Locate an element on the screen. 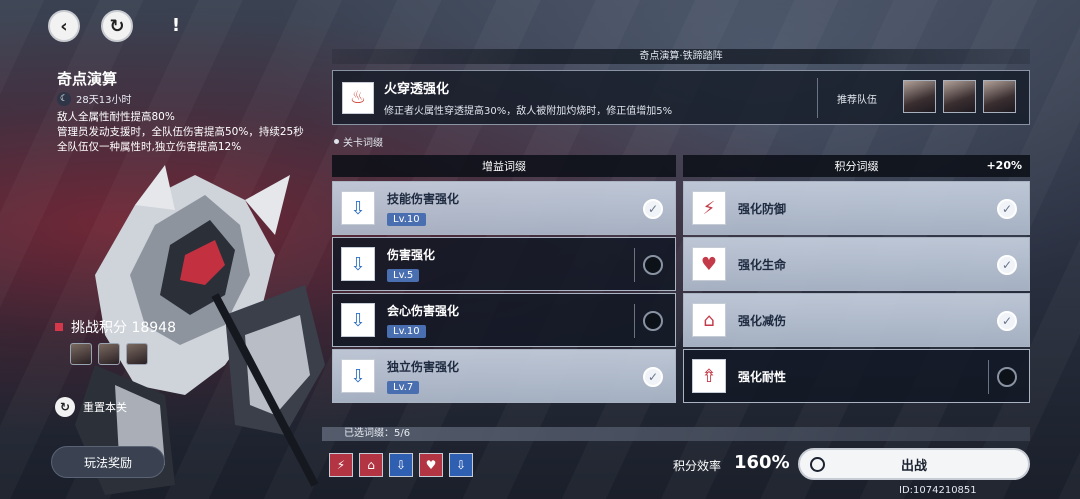  score-column-header: 积分词缀 +20% is located at coordinates (856, 166).